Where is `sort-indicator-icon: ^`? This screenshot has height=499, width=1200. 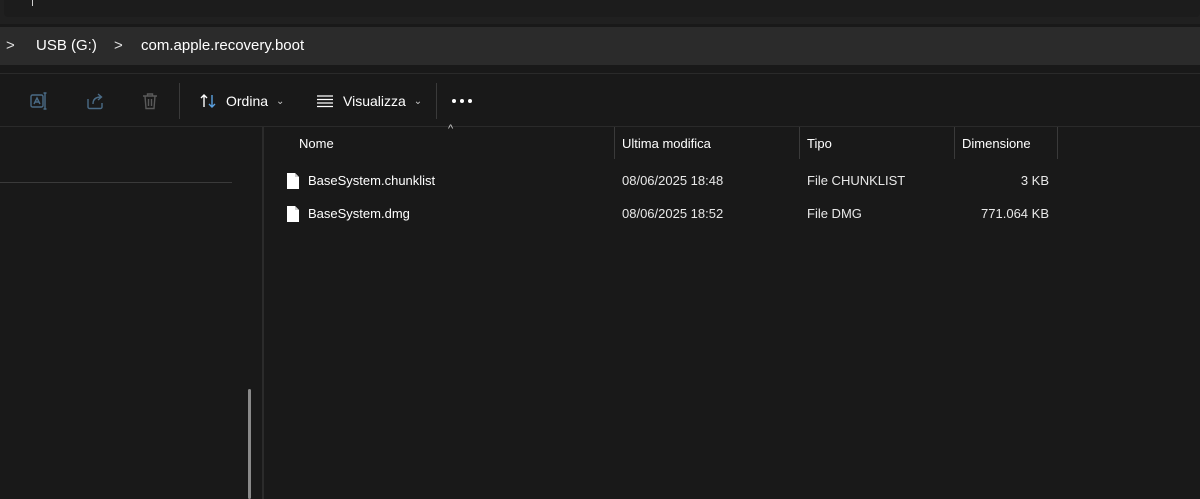 sort-indicator-icon: ^ is located at coordinates (451, 129).